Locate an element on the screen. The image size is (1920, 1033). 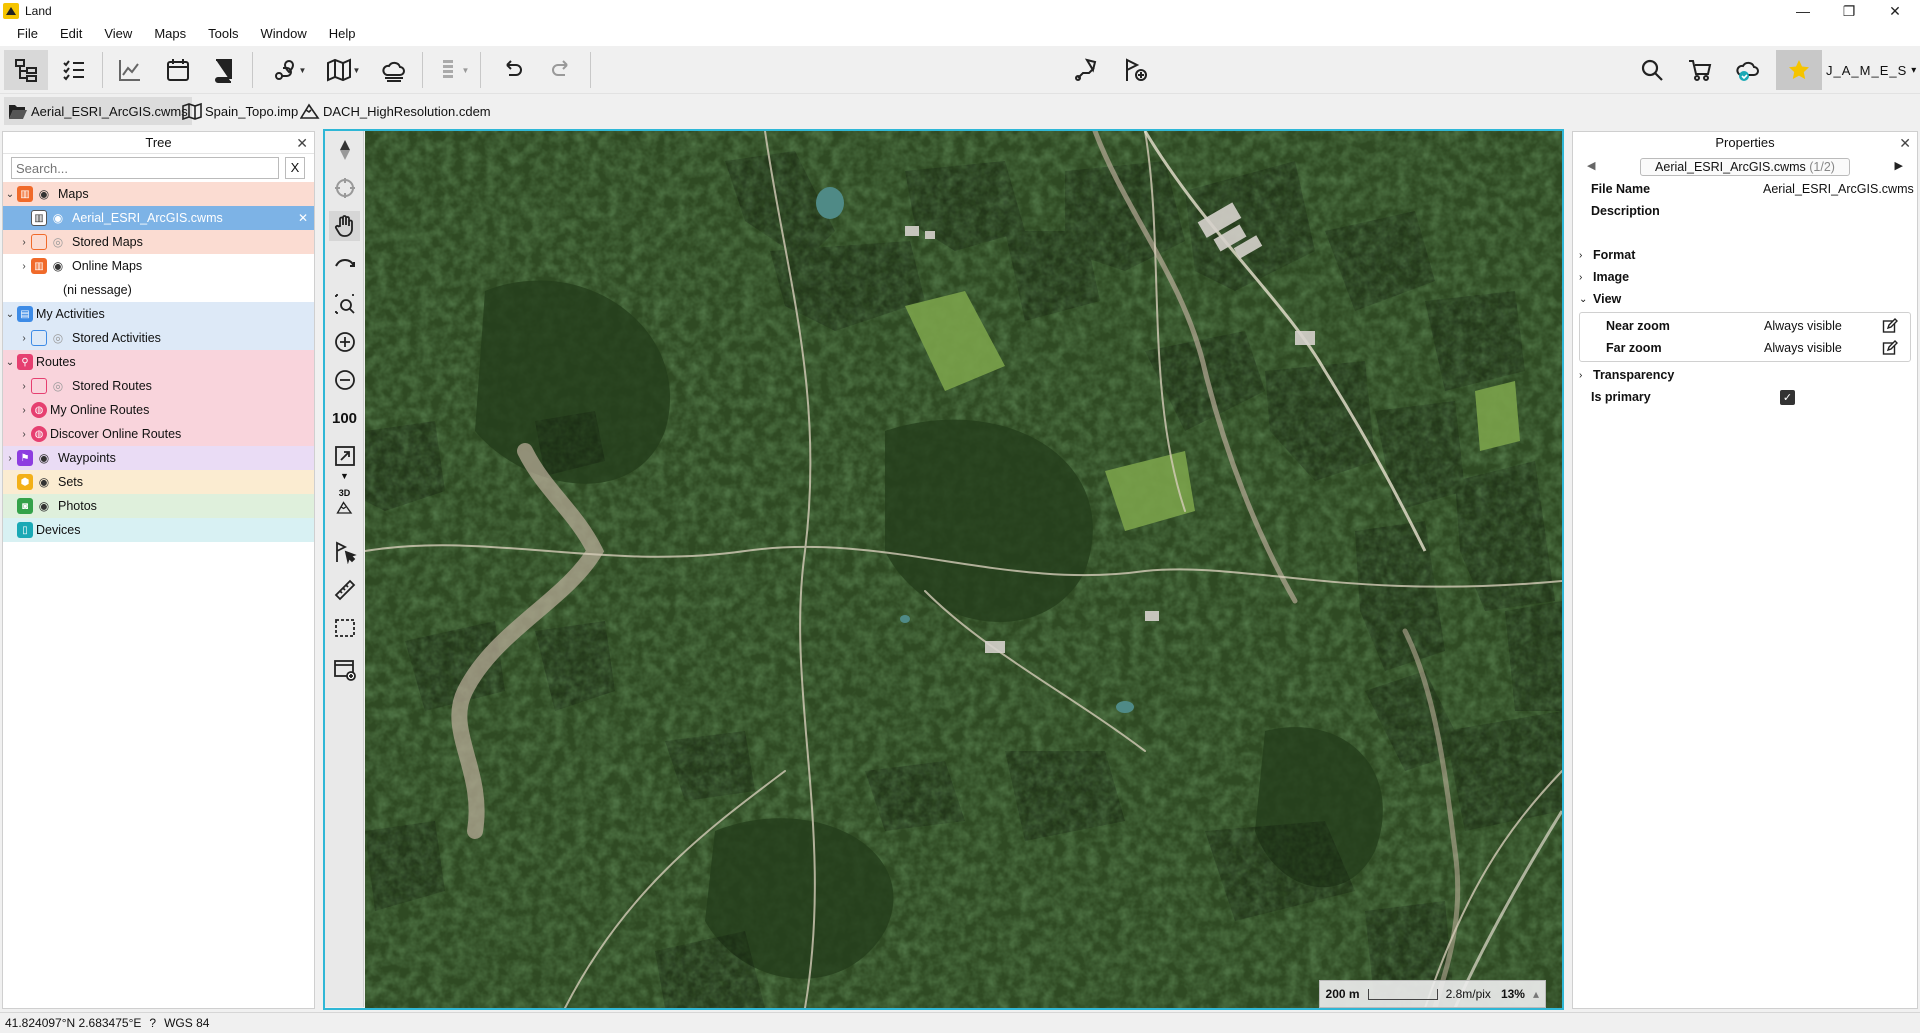
section-view: ⌄ View is located at coordinates (1745, 299).